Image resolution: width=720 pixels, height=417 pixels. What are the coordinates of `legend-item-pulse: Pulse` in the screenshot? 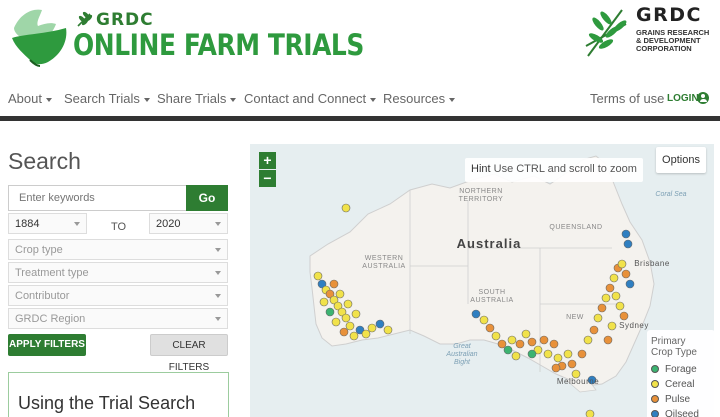 It's located at (681, 401).